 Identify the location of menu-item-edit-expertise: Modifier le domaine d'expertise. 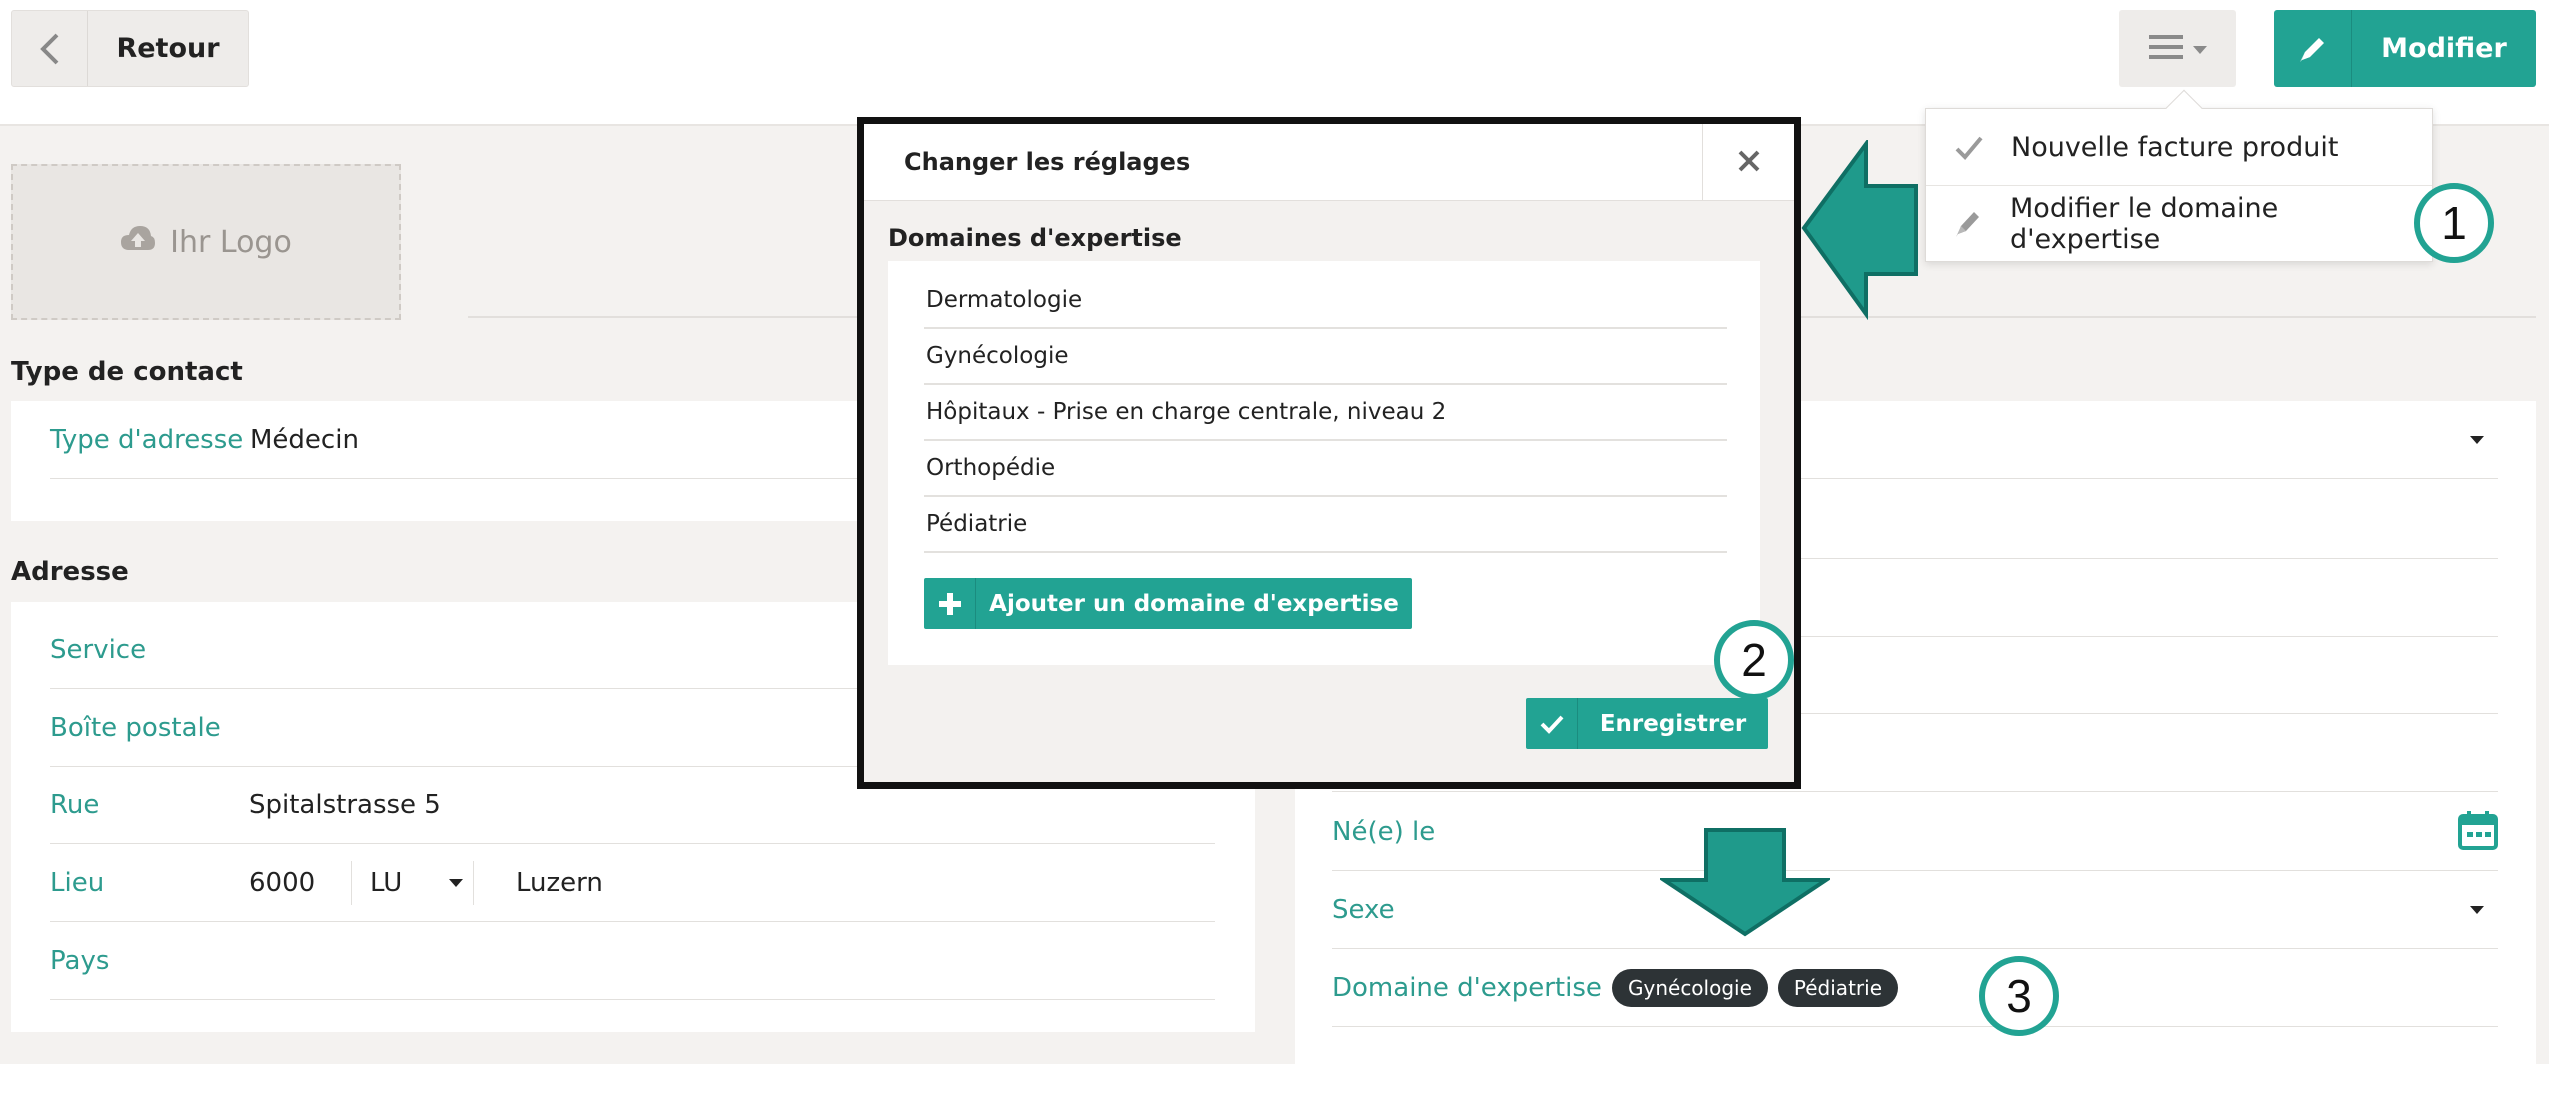
(2179, 224).